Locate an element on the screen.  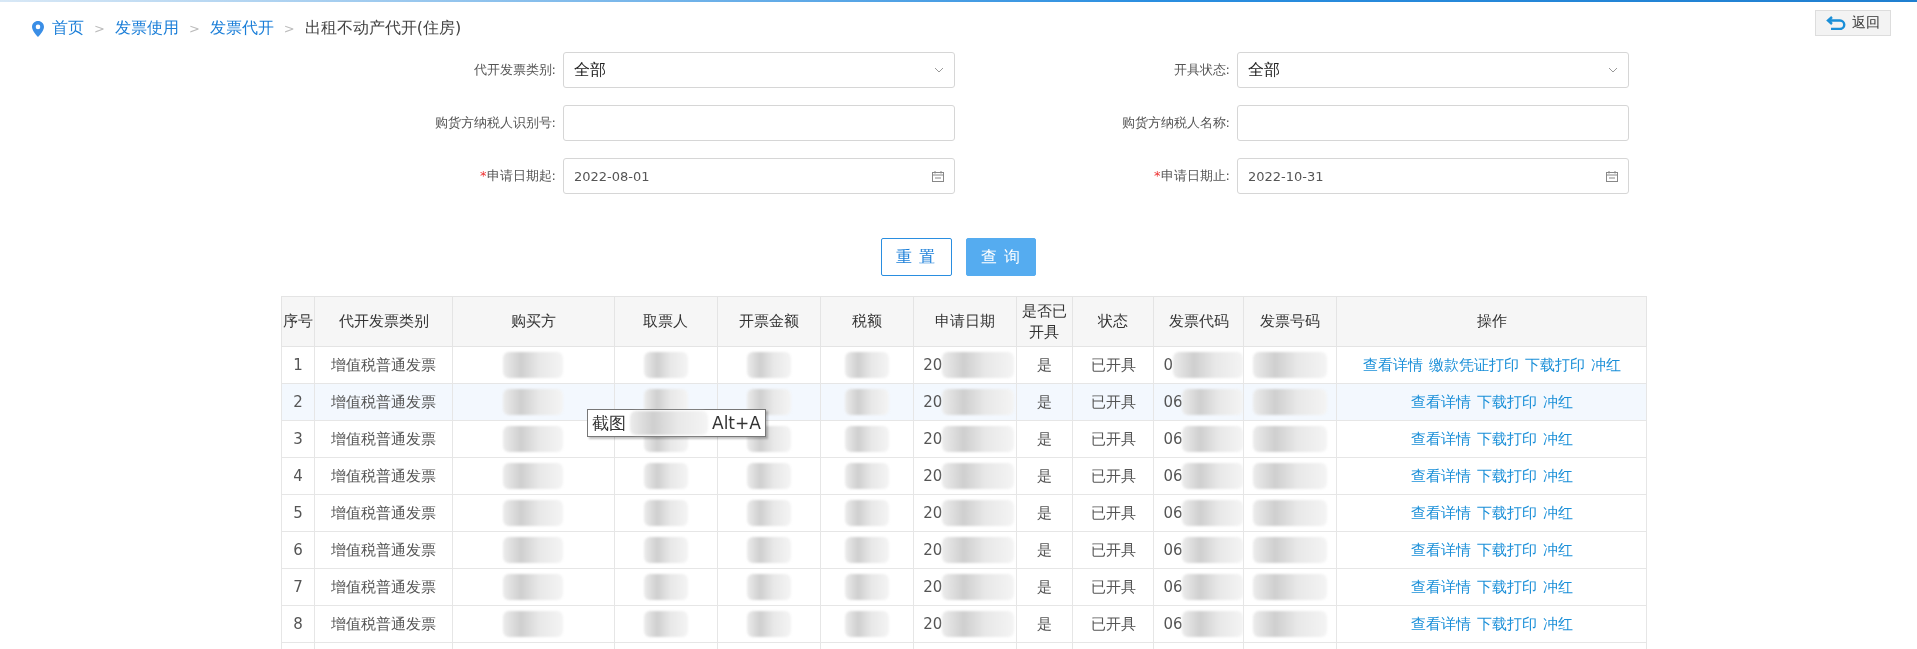
field-label: 开具状态: is located at coordinates (1201, 70).